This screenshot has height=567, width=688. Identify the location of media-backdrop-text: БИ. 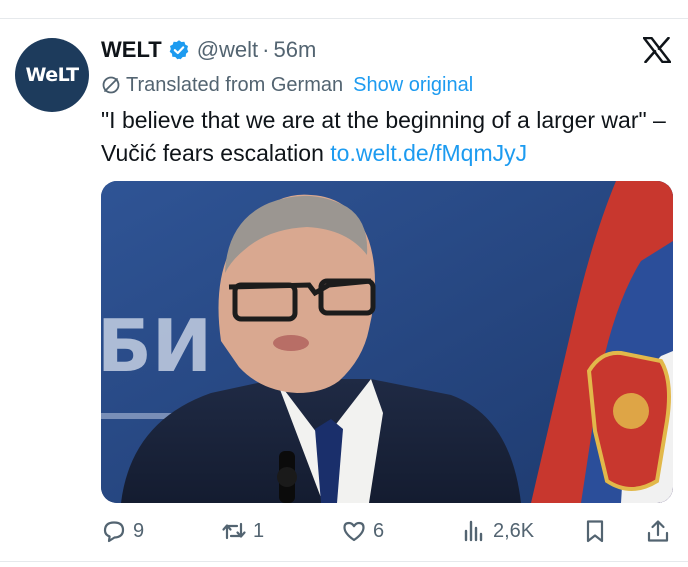
(156, 346).